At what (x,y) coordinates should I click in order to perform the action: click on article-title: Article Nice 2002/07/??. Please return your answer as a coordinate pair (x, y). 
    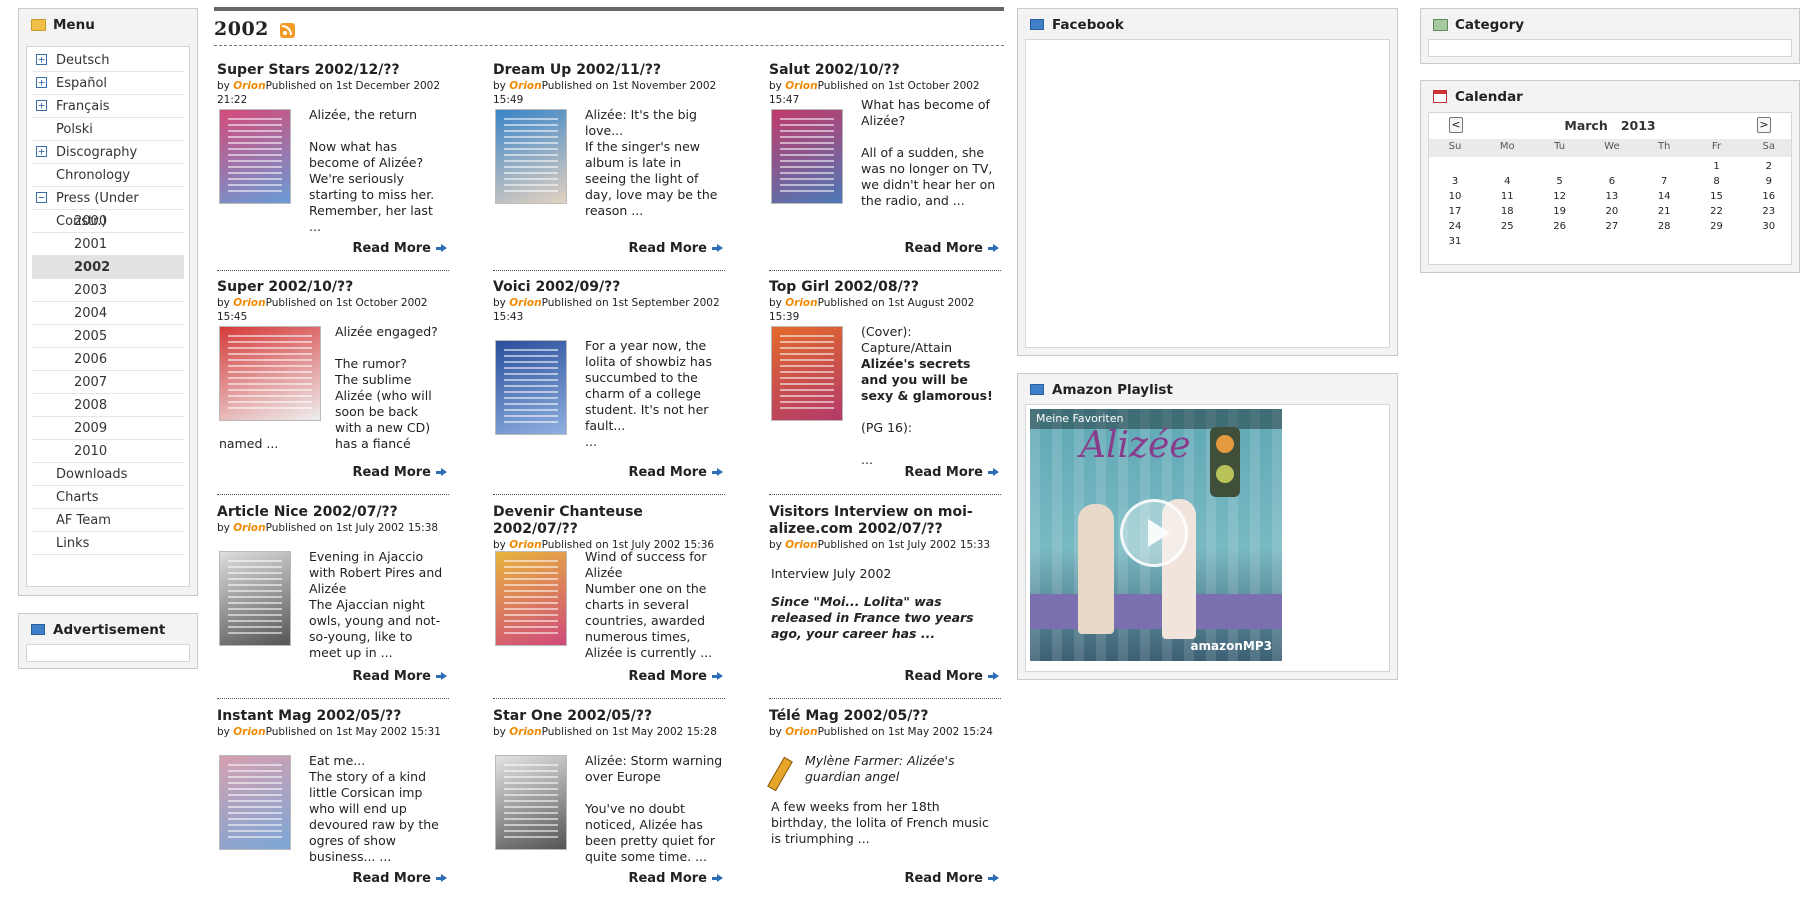
    Looking at the image, I should click on (333, 512).